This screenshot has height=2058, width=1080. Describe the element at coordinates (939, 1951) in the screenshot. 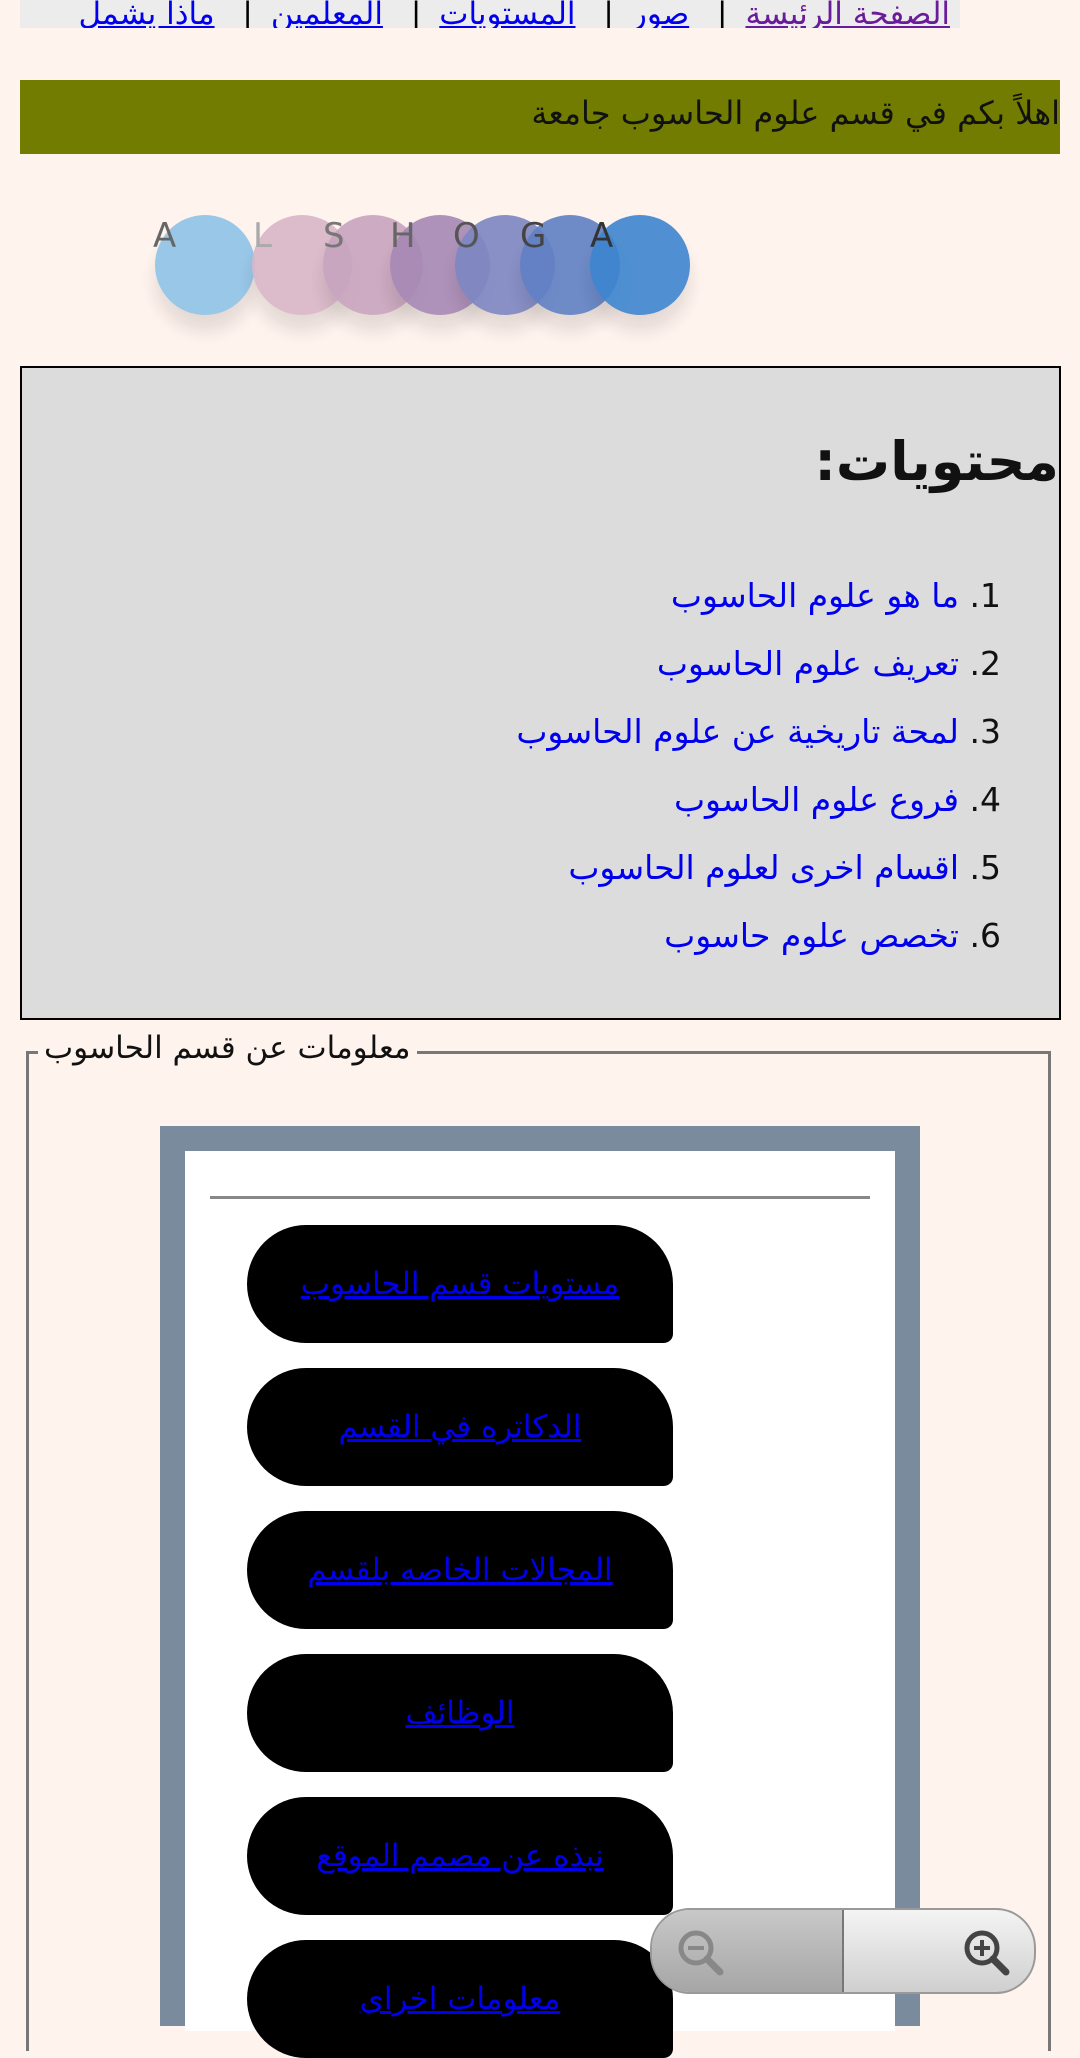

I see `zoom-in-button` at that location.